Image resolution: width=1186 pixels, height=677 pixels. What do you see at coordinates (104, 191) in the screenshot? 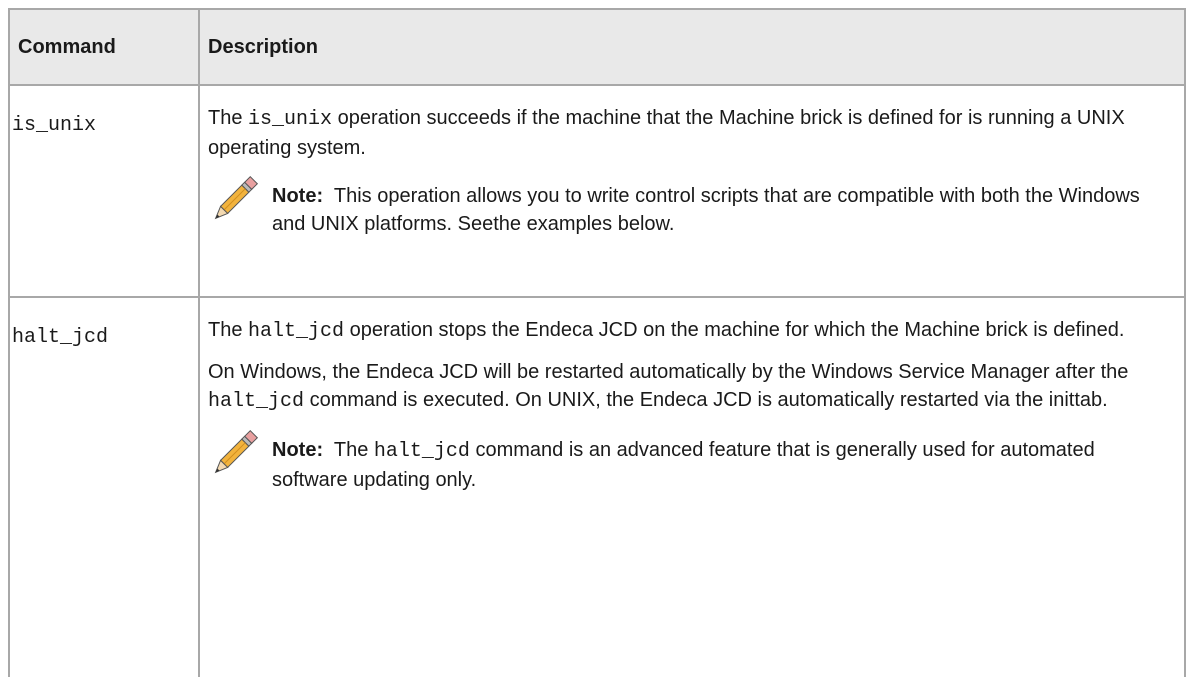
I see `command-cell: is_unix` at bounding box center [104, 191].